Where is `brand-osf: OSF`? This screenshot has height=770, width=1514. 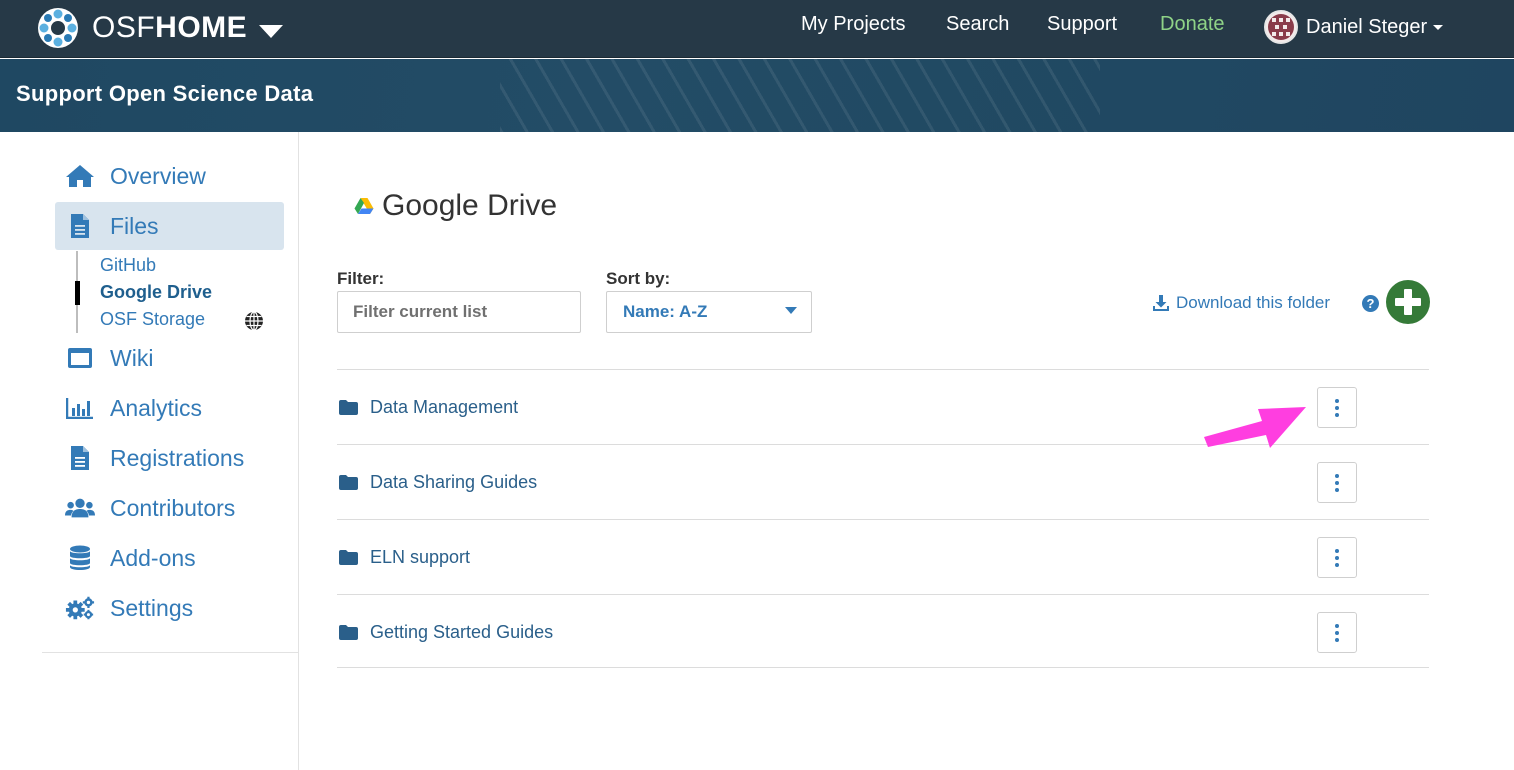 brand-osf: OSF is located at coordinates (124, 27).